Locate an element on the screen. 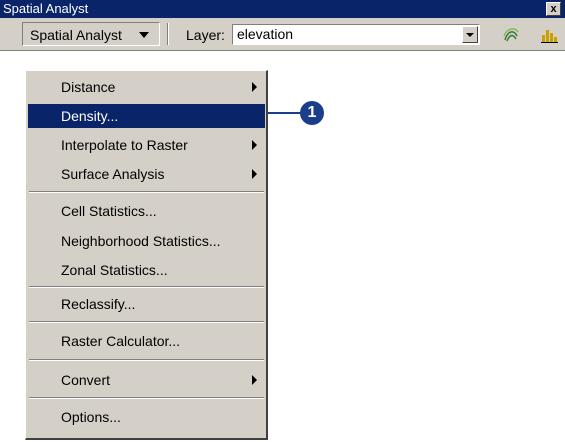  menu-item-interpolate-to-raster: Interpolate to Raster is located at coordinates (146, 145).